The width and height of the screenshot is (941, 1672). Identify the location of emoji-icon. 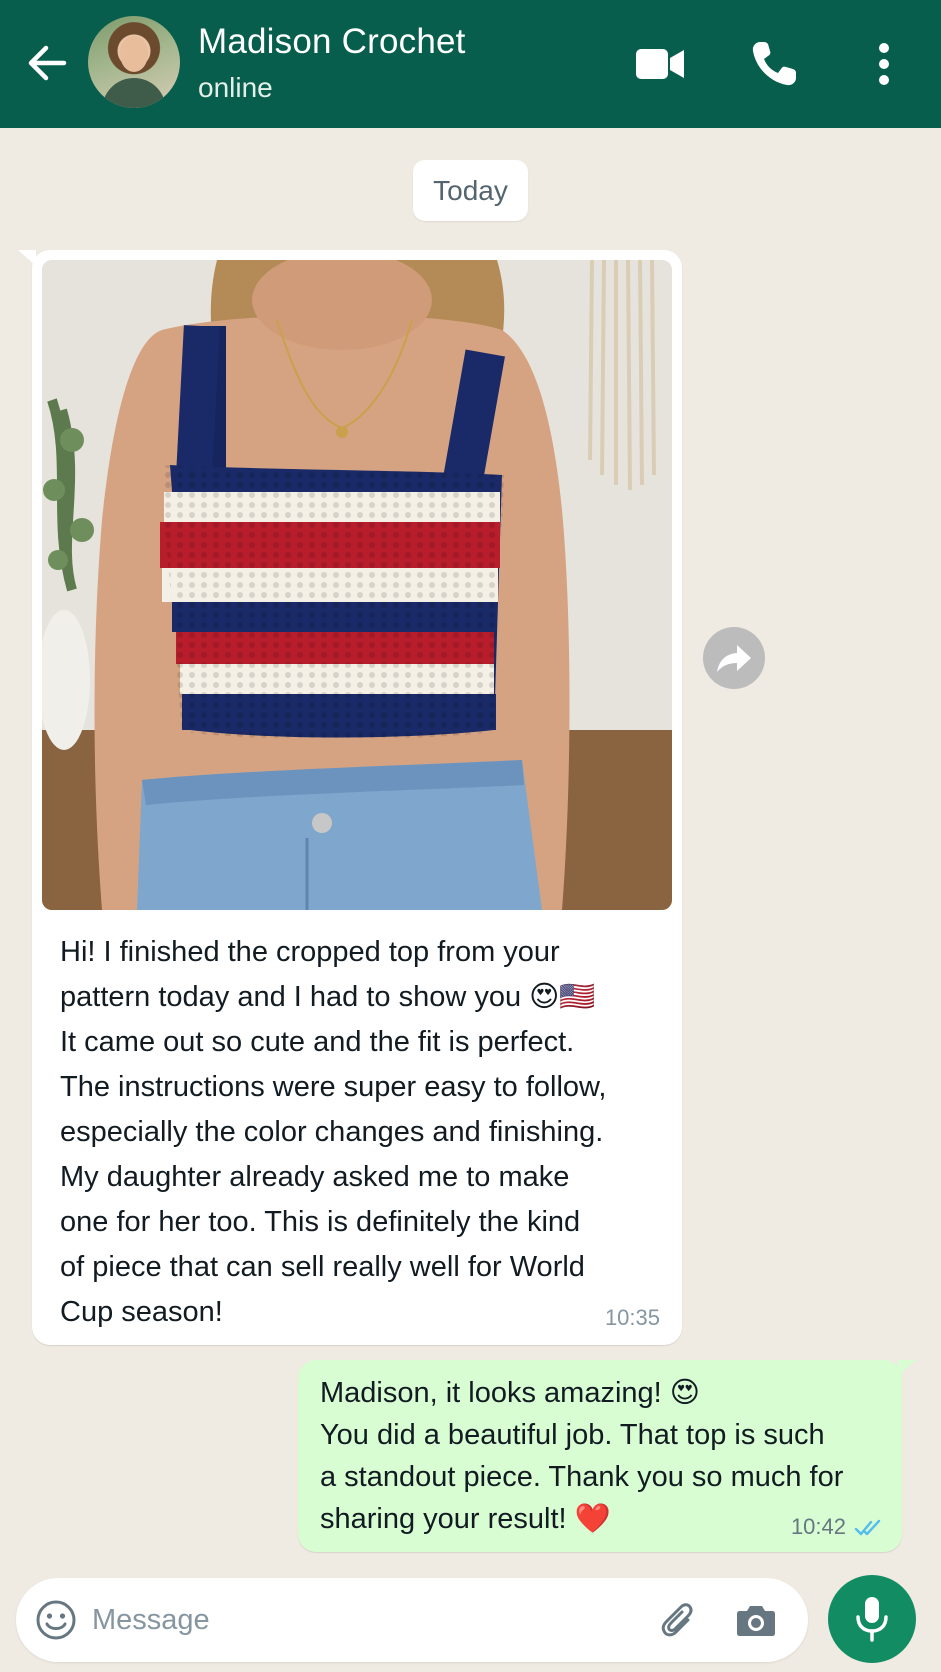
(56, 1620).